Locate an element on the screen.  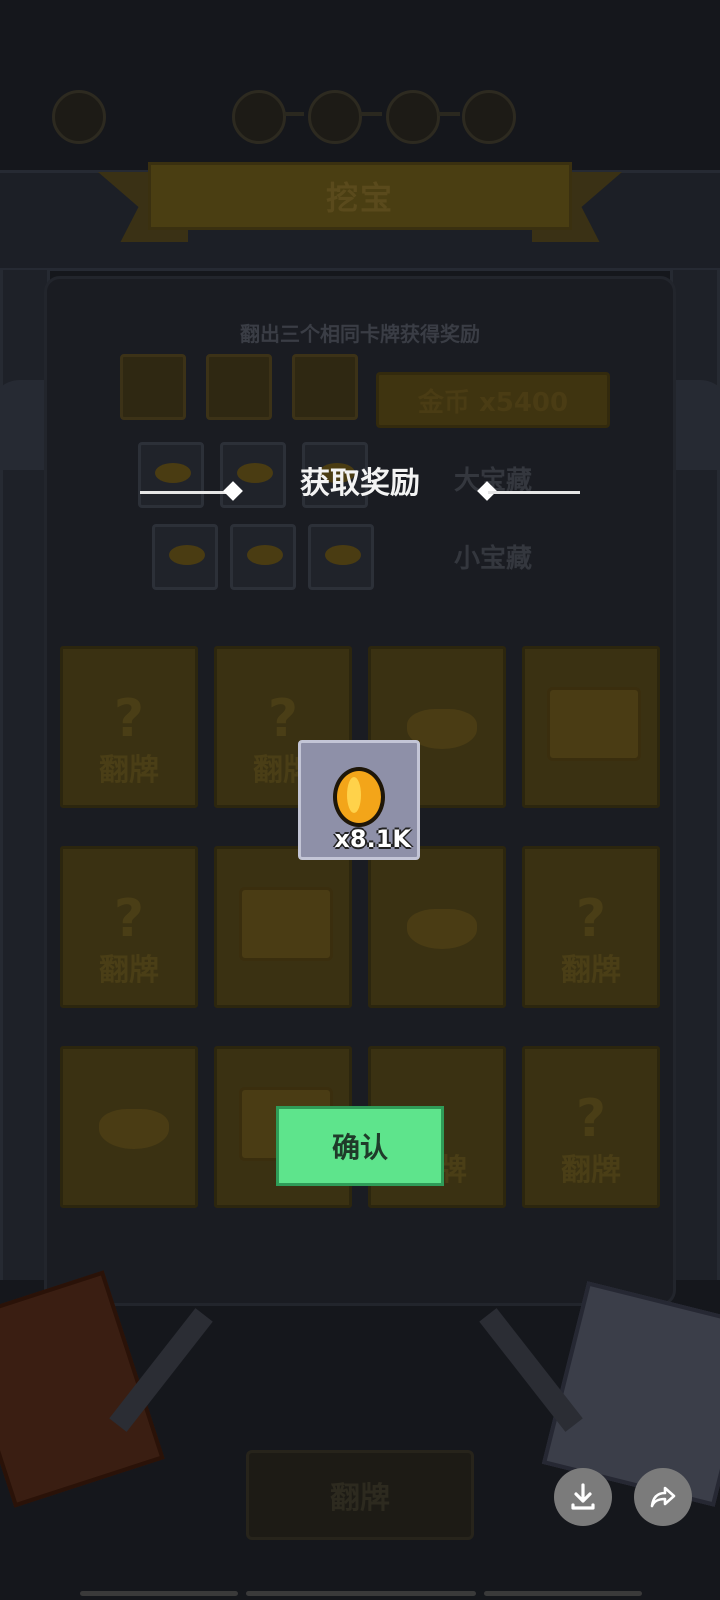
download-button is located at coordinates (583, 1497).